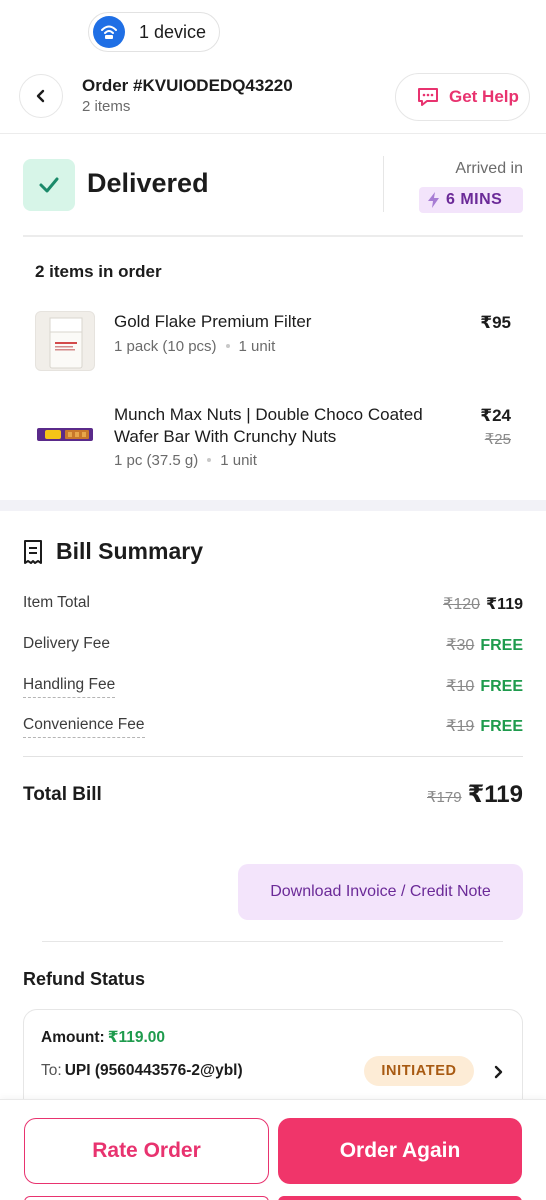  Describe the element at coordinates (136, 1037) in the screenshot. I see `refund-amount-value: ₹119.00` at that location.